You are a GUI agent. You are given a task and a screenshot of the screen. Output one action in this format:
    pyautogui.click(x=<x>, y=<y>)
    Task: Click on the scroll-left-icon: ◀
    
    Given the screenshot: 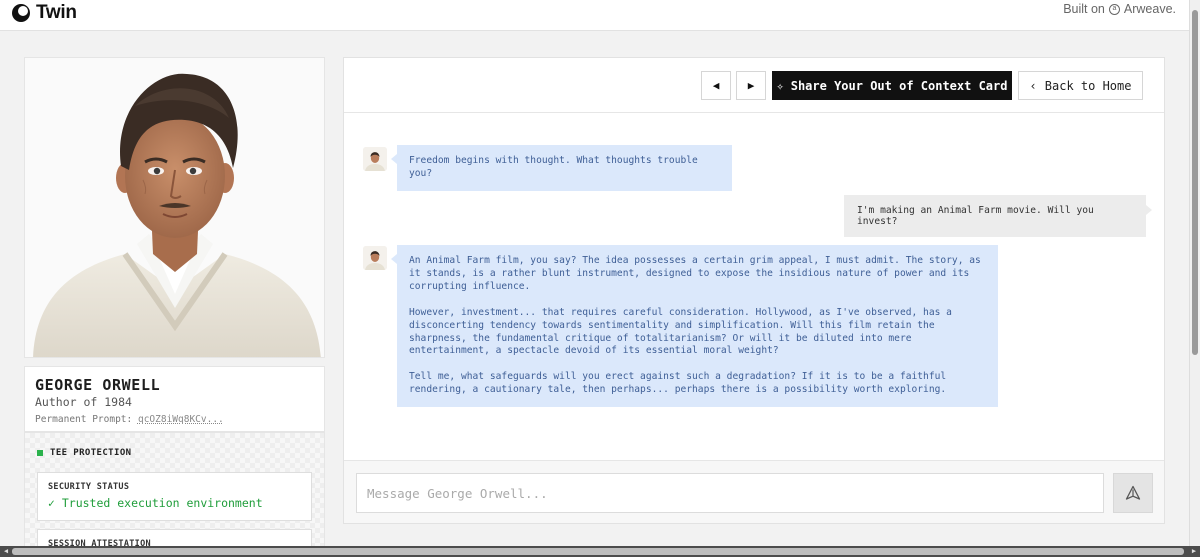 What is the action you would take?
    pyautogui.click(x=6, y=551)
    